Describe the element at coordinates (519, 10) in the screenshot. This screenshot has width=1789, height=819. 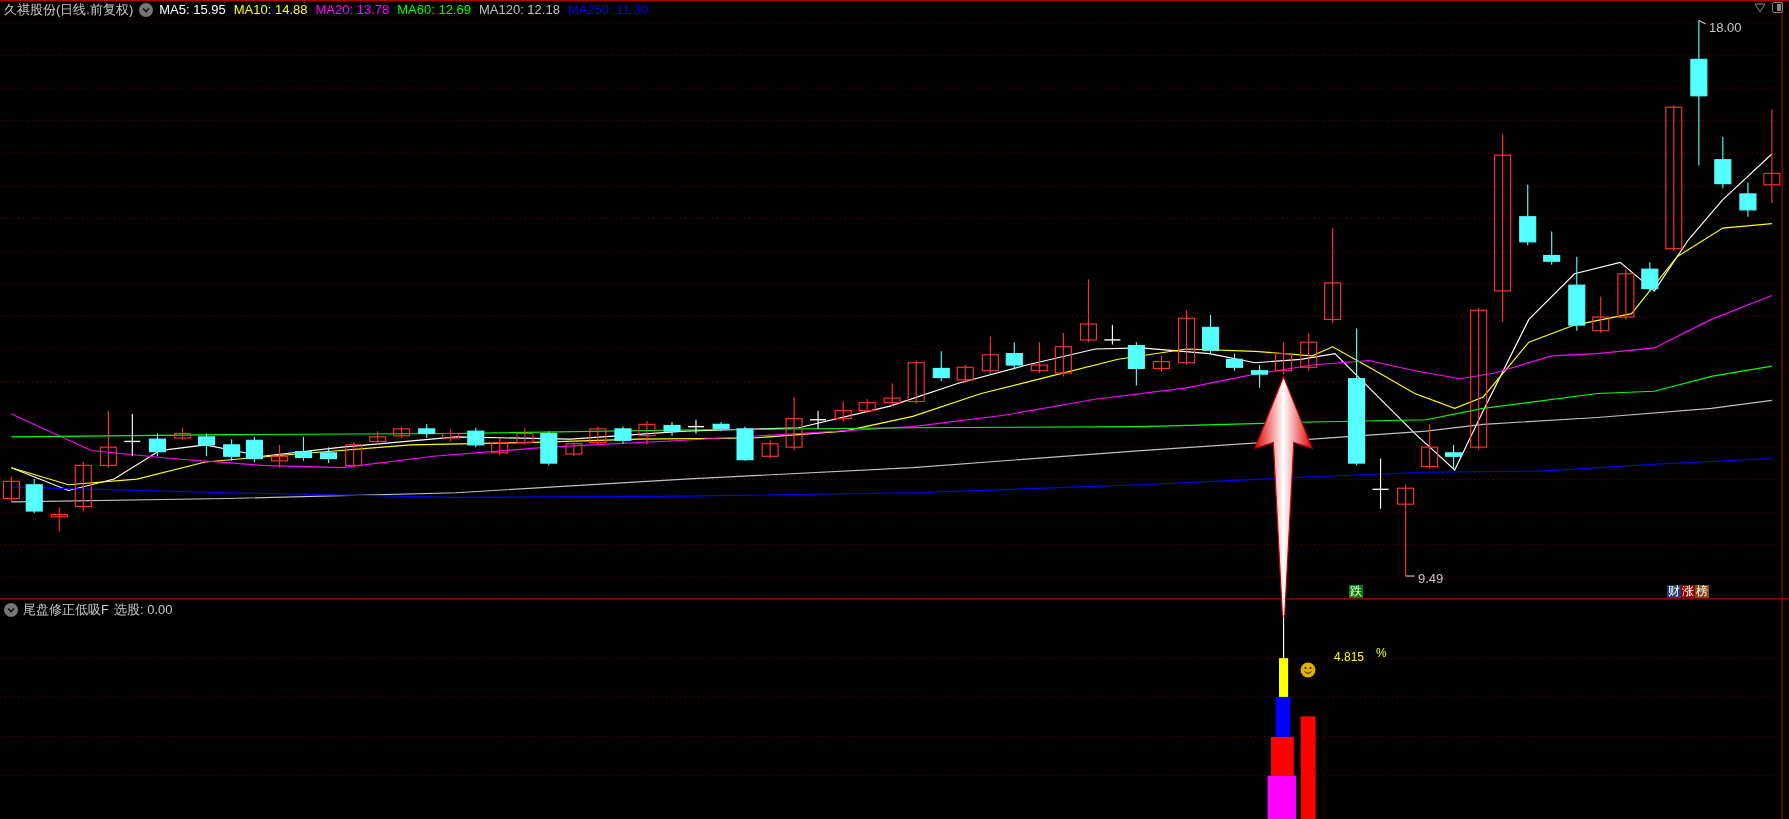
I see `moving-average-label: MA120: 12.18` at that location.